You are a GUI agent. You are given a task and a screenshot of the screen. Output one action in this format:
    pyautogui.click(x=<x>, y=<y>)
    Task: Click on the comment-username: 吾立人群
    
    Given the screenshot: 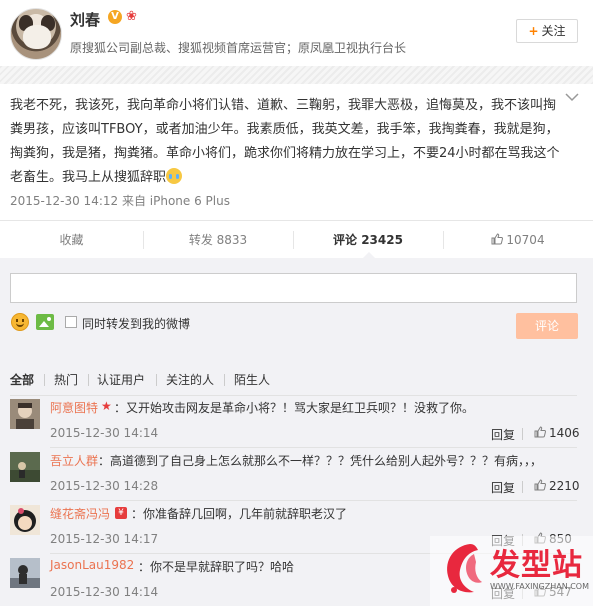 What is the action you would take?
    pyautogui.click(x=74, y=460)
    